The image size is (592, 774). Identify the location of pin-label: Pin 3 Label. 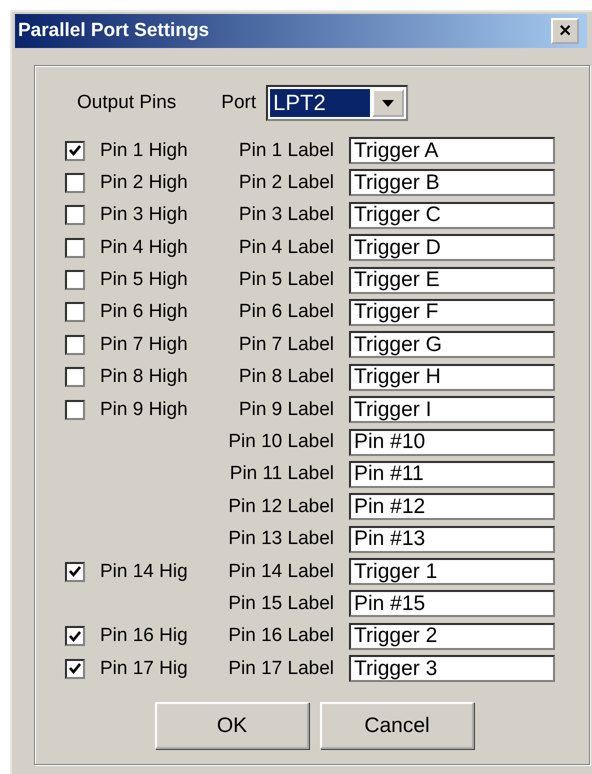
(286, 215).